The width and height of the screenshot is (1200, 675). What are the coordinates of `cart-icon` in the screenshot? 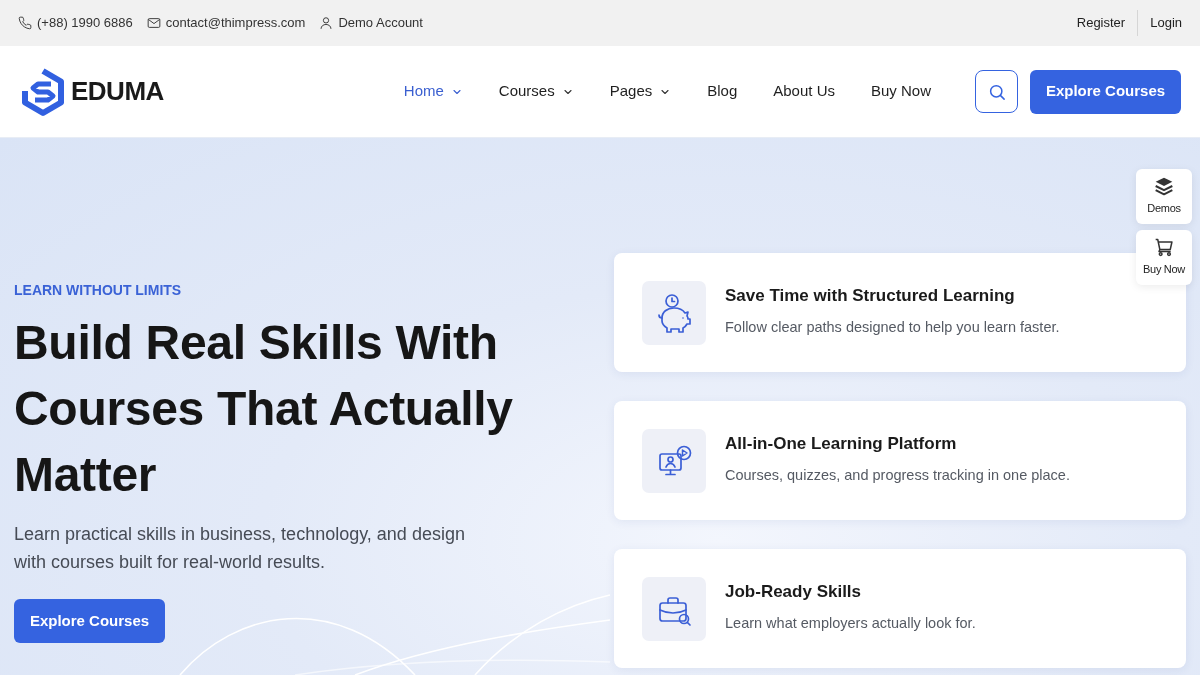 It's located at (1164, 247).